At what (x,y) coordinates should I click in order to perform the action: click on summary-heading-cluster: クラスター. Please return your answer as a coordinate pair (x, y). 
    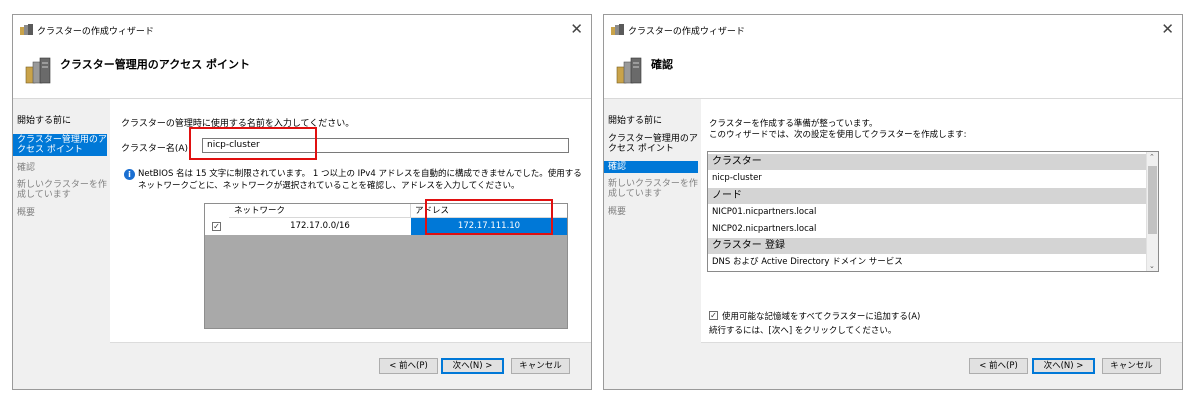
    Looking at the image, I should click on (928, 162).